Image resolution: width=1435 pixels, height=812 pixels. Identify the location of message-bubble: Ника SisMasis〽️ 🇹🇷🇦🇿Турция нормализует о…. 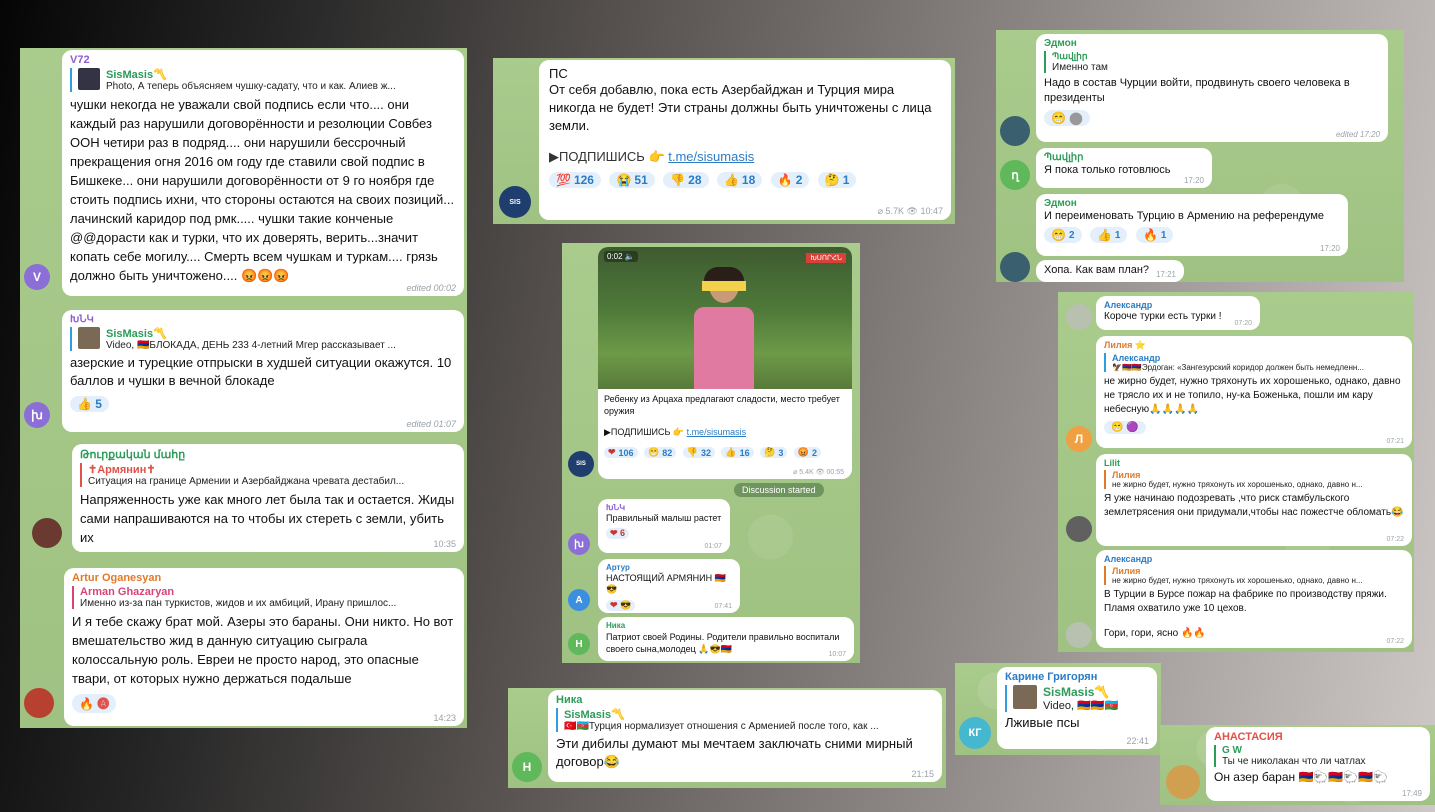
(745, 736).